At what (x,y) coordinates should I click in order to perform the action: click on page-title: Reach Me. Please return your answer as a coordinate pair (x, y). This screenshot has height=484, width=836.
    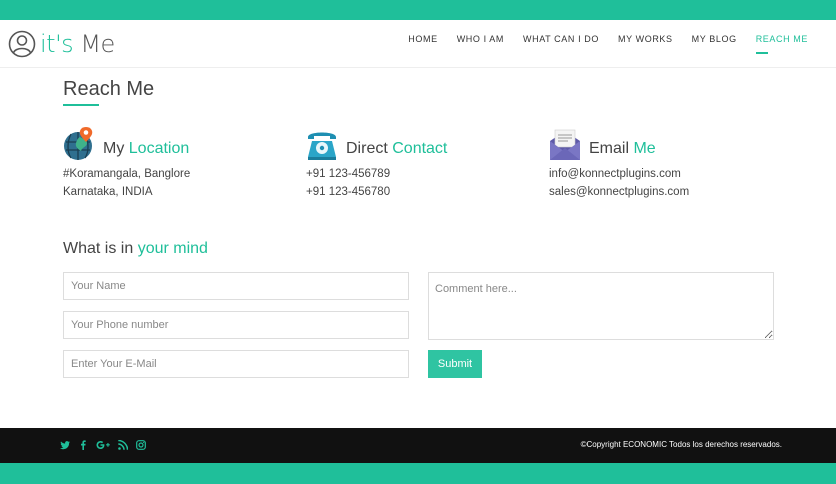
    Looking at the image, I should click on (109, 89).